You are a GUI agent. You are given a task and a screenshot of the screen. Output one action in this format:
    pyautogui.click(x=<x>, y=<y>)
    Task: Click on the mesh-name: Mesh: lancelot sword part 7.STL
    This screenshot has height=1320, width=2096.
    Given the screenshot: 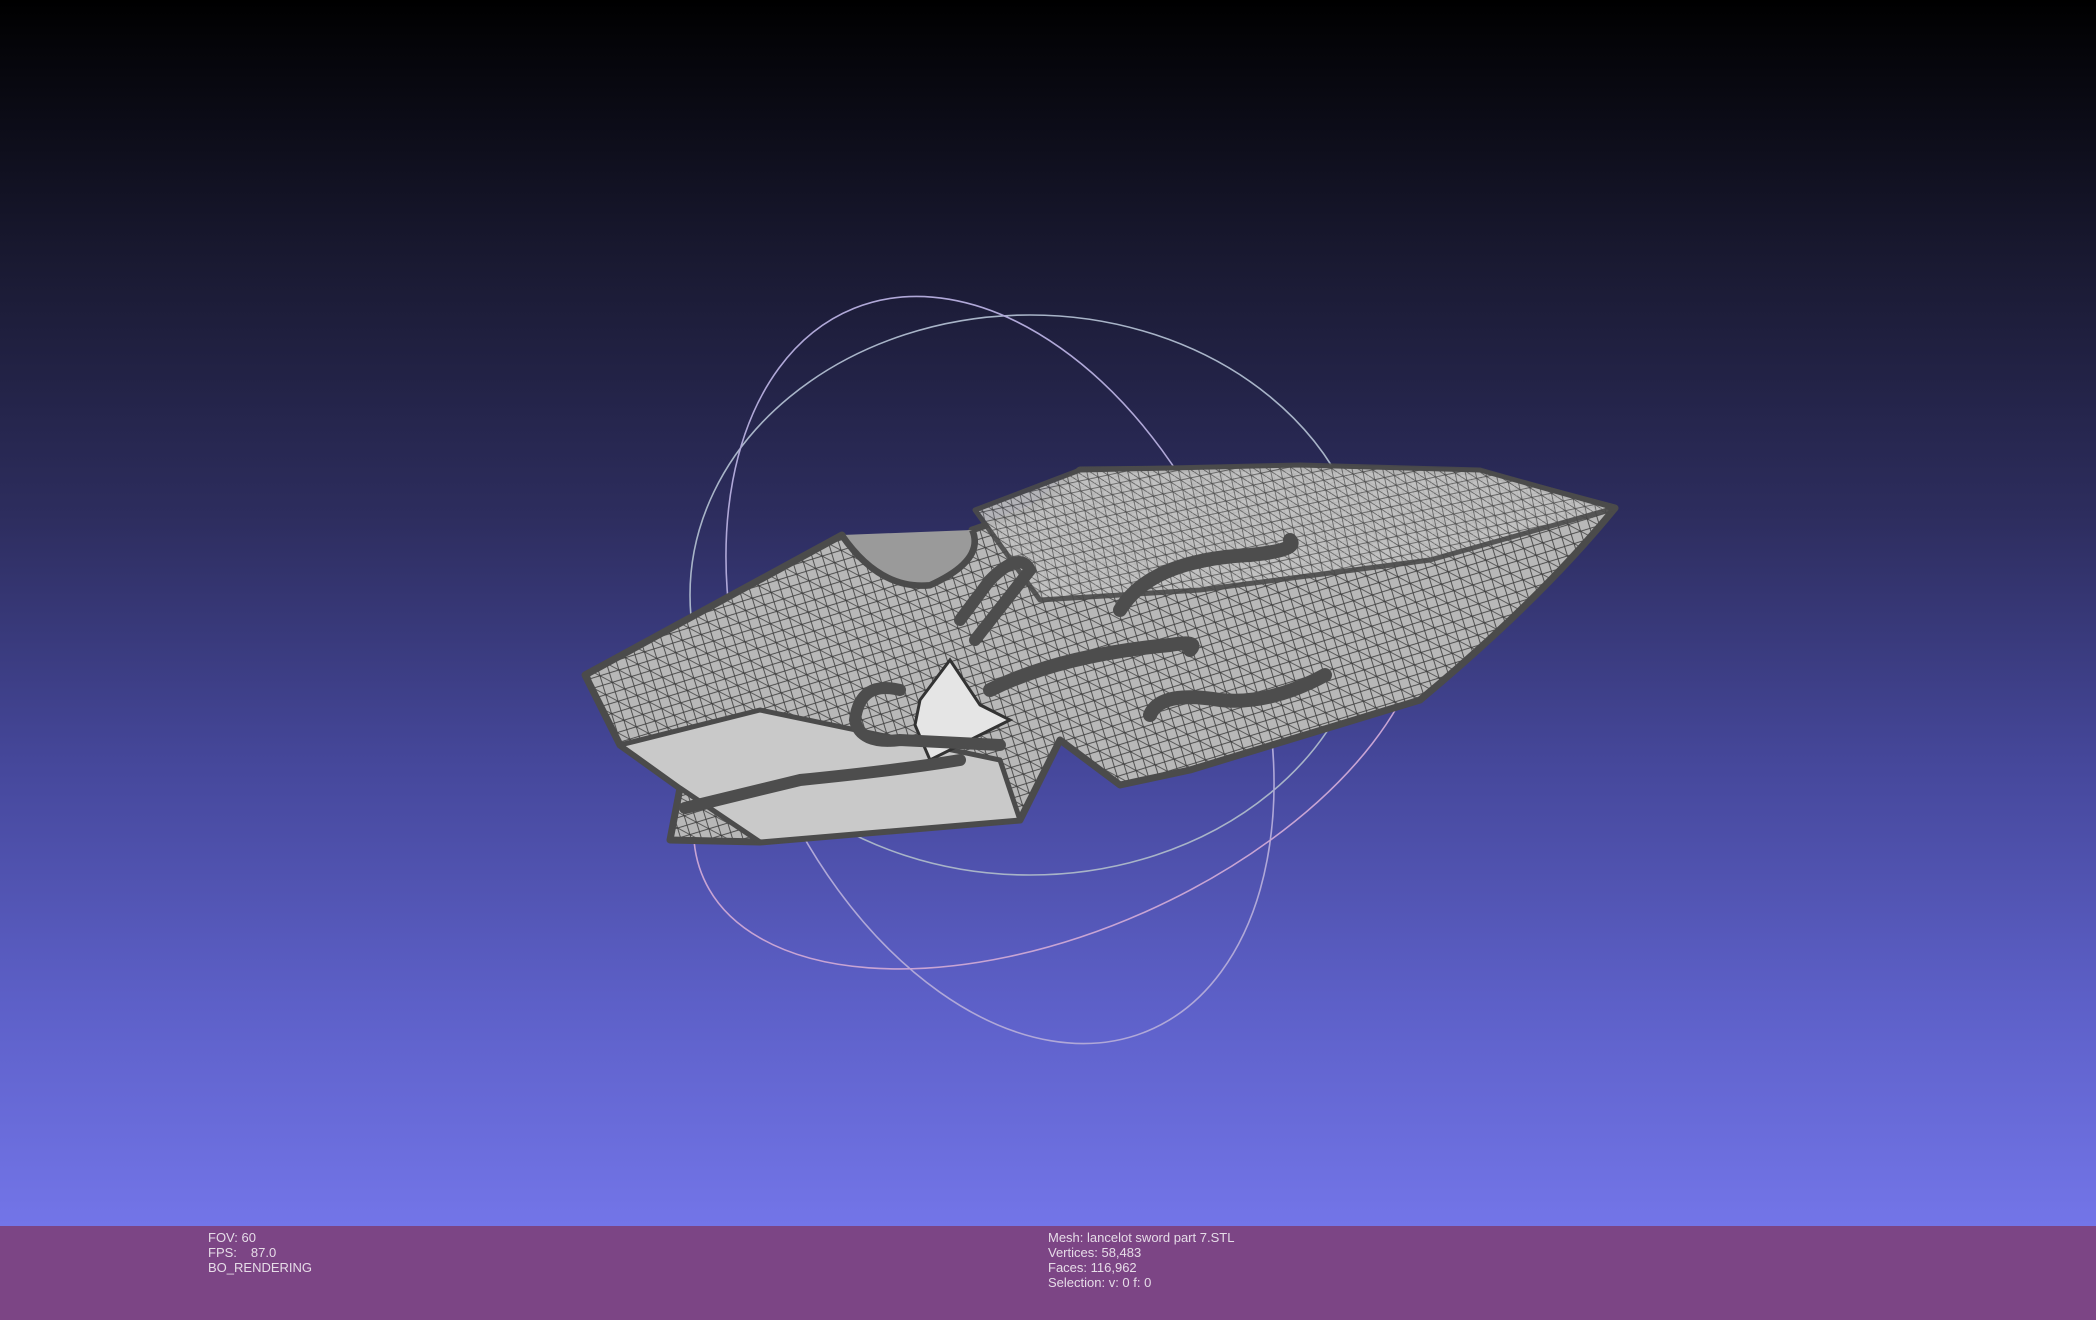 What is the action you would take?
    pyautogui.click(x=1141, y=1237)
    